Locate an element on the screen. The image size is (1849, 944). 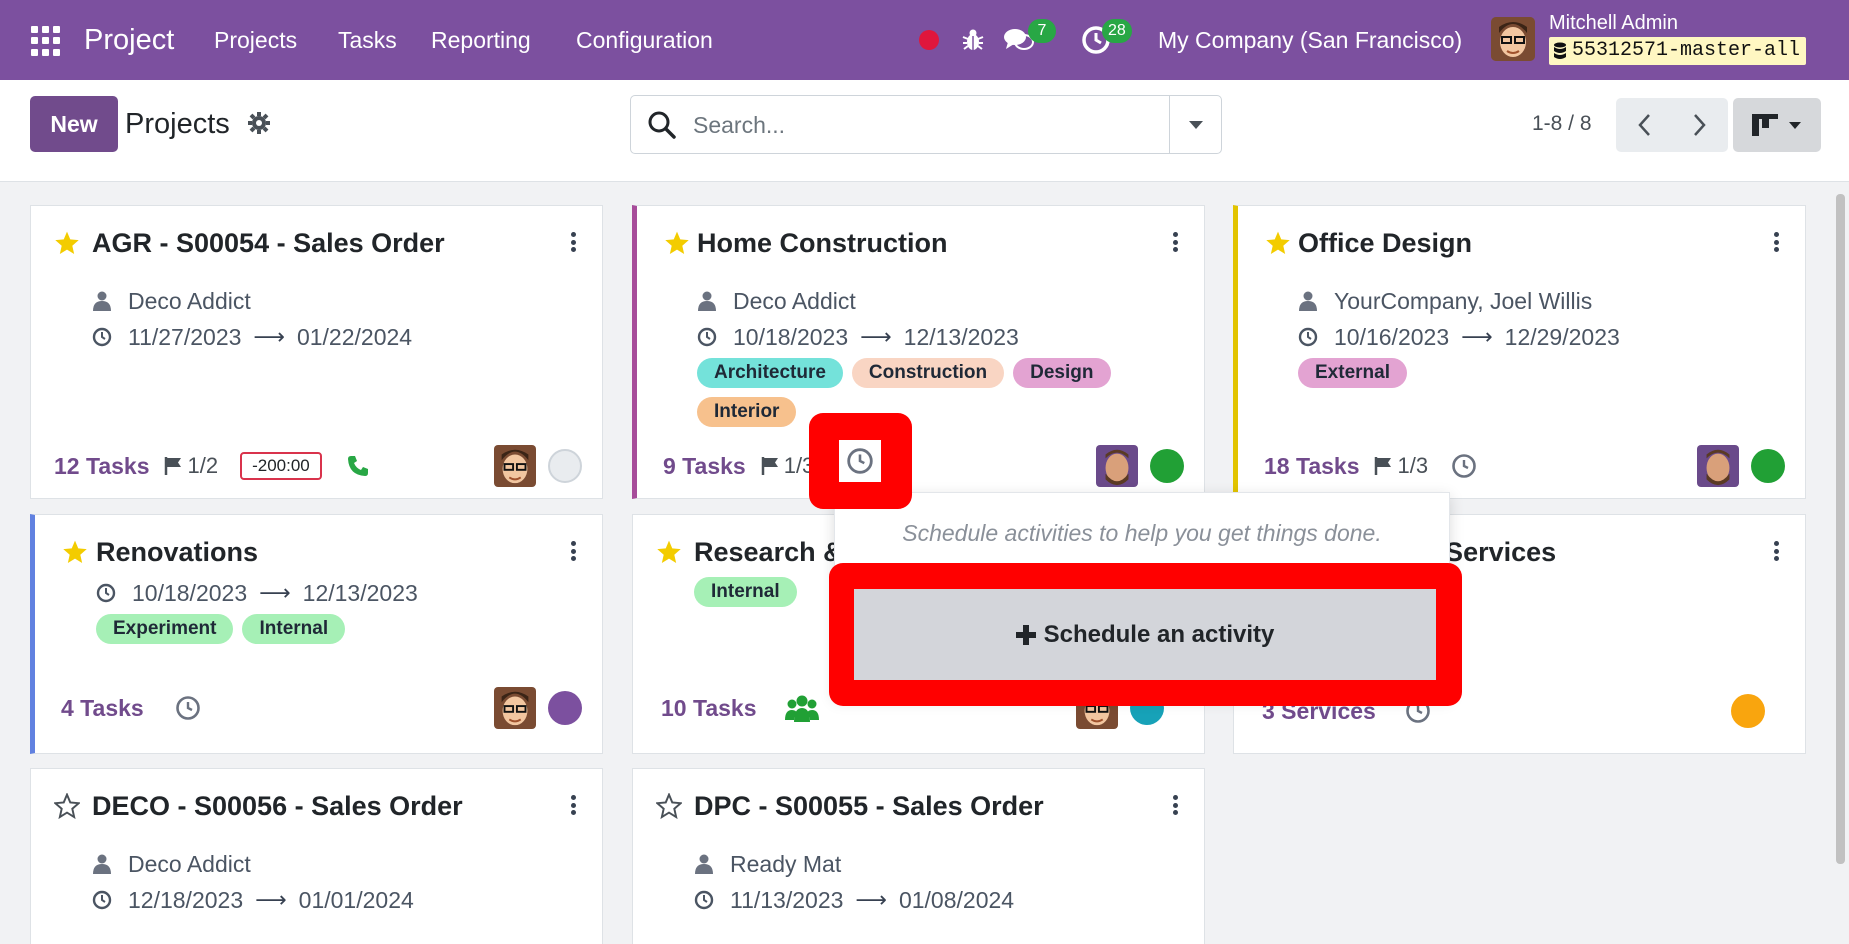
app-switcher-icon is located at coordinates (46, 41).